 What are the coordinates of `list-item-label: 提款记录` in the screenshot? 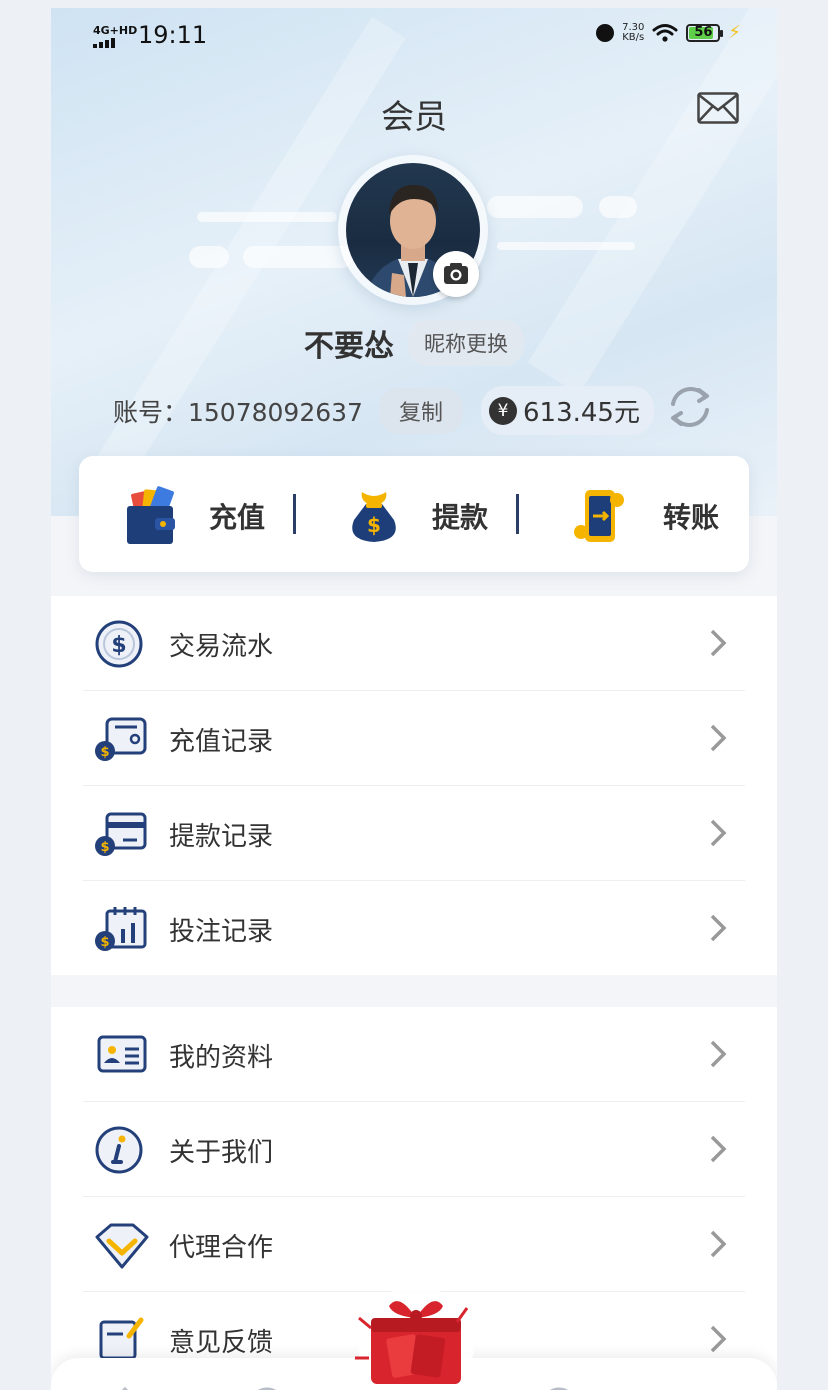 It's located at (221, 837).